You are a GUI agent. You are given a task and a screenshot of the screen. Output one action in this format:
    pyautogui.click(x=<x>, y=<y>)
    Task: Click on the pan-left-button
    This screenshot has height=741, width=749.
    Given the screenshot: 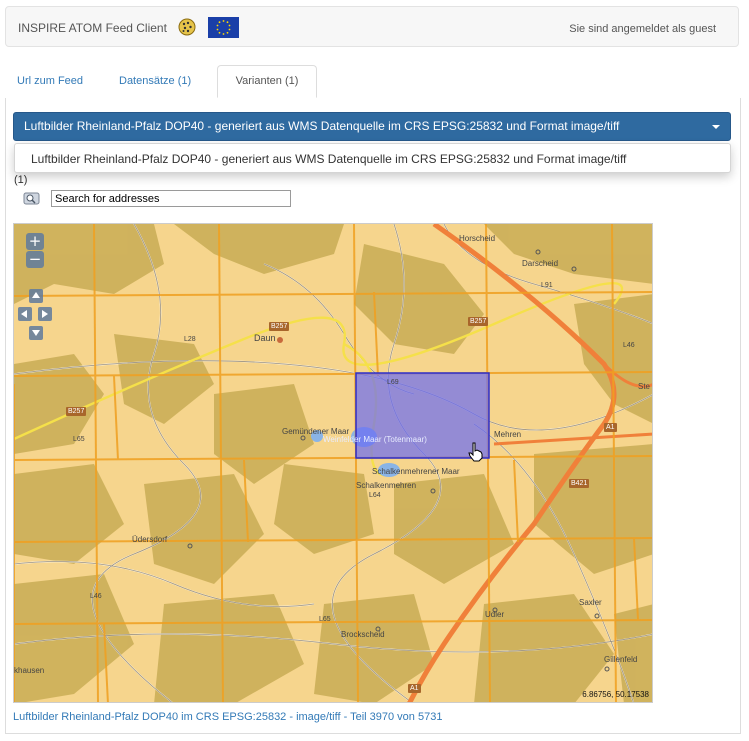 What is the action you would take?
    pyautogui.click(x=25, y=314)
    